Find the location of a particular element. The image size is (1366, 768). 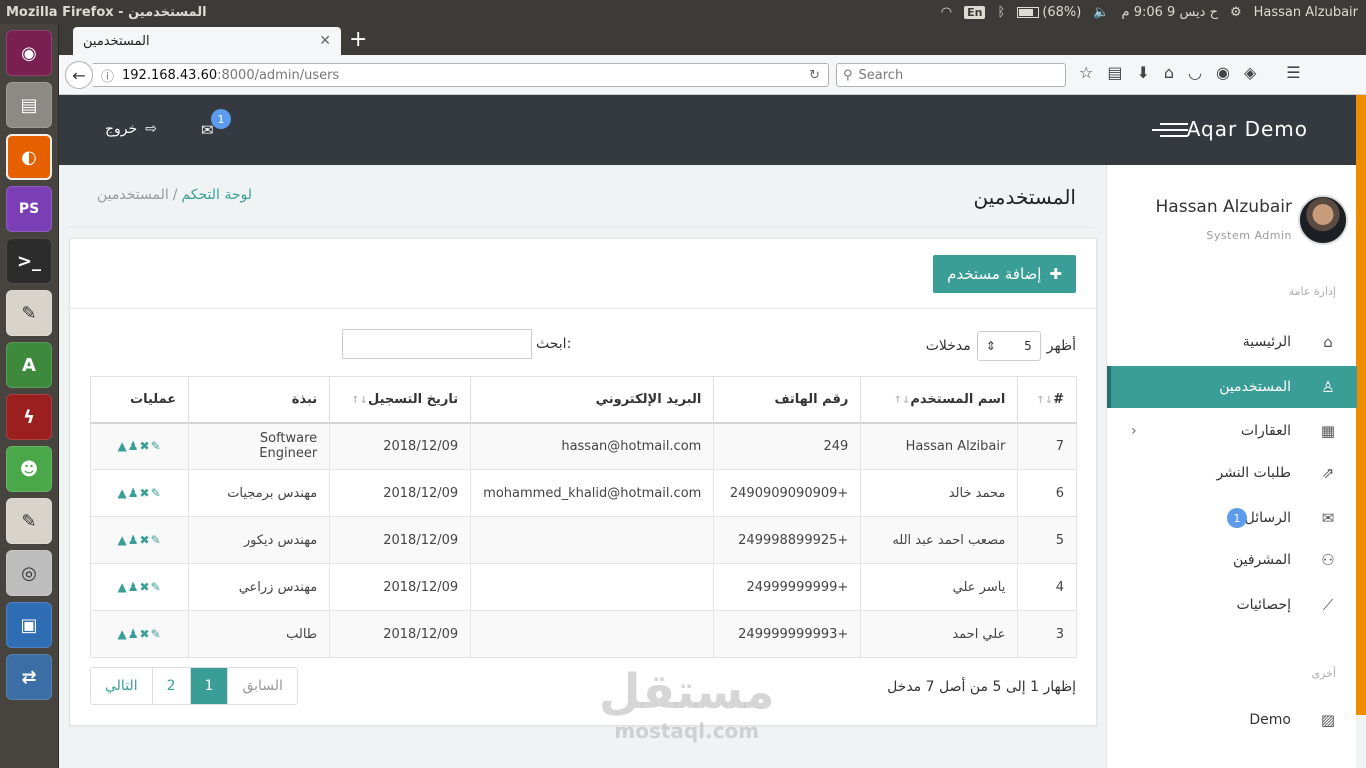

sidebar-item-publish-requests: طلبات النشر ⇗ is located at coordinates (1232, 473).